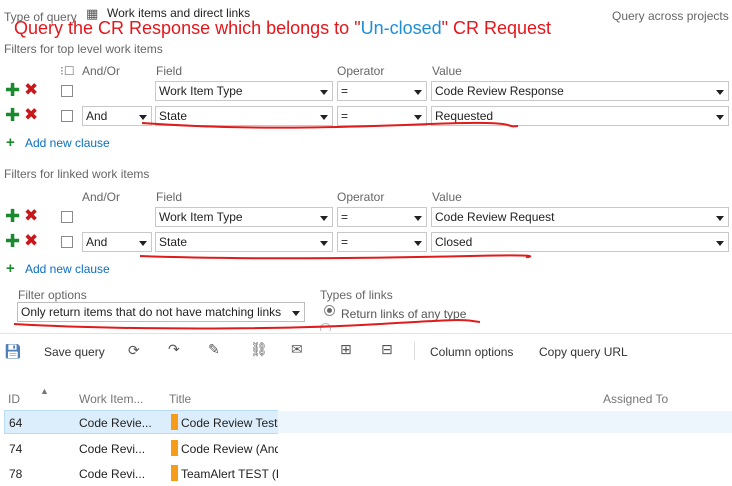 The image size is (732, 486). What do you see at coordinates (635, 399) in the screenshot?
I see `col-header-assigned-to: Assigned To` at bounding box center [635, 399].